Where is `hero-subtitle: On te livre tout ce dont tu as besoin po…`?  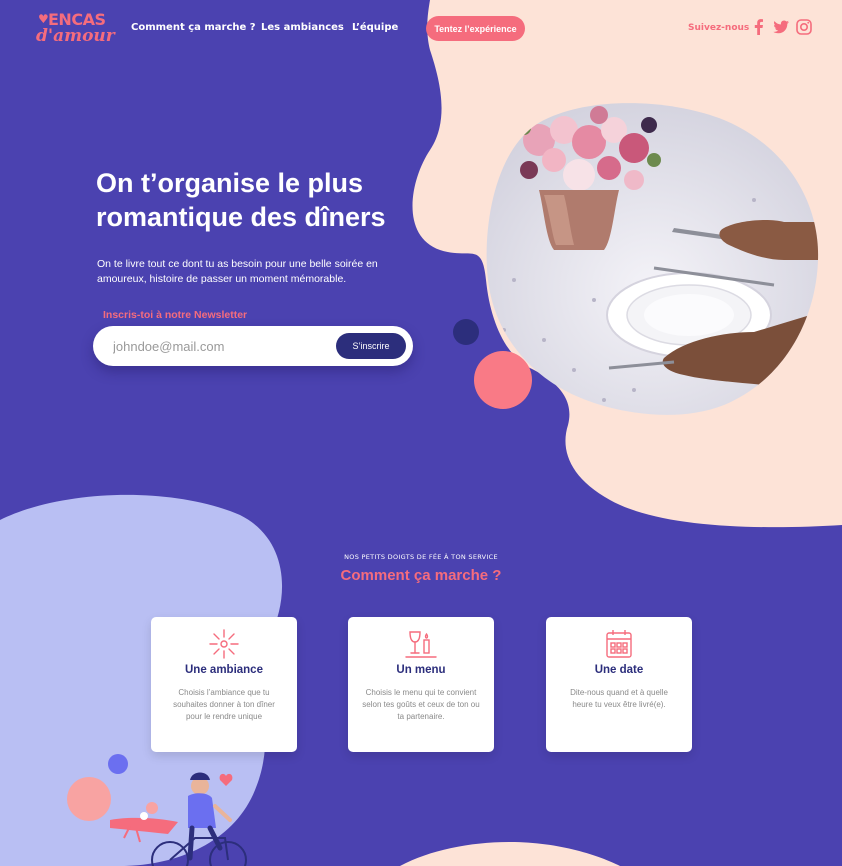 hero-subtitle: On te livre tout ce dont tu as besoin po… is located at coordinates (237, 271).